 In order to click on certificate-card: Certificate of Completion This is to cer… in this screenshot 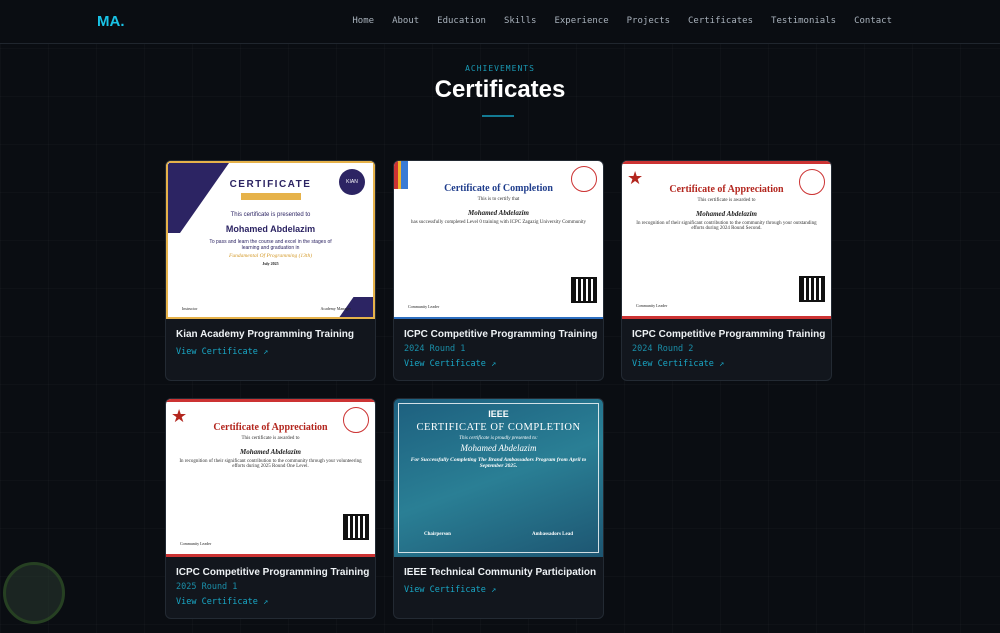, I will do `click(498, 270)`.